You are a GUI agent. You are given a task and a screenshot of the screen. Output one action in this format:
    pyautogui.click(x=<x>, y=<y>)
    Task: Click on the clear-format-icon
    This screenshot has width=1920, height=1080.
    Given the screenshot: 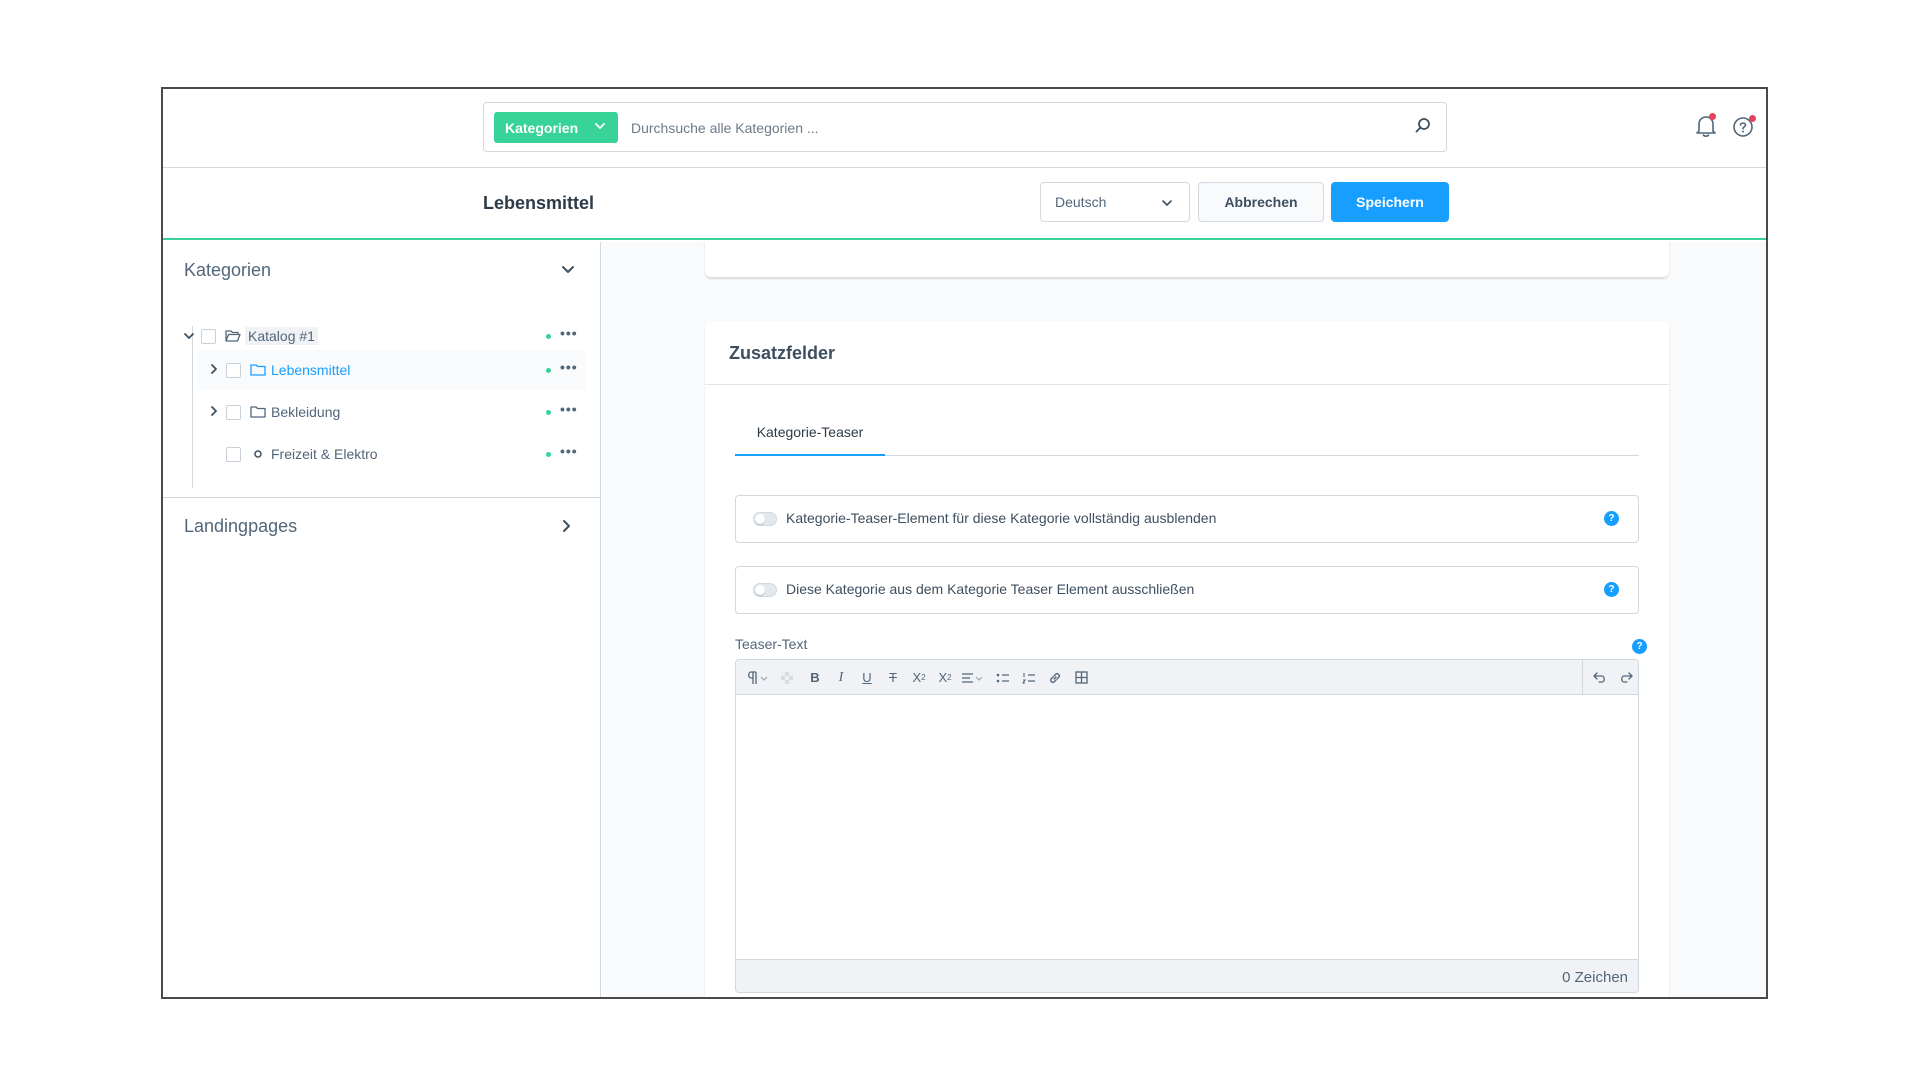 What is the action you would take?
    pyautogui.click(x=787, y=677)
    